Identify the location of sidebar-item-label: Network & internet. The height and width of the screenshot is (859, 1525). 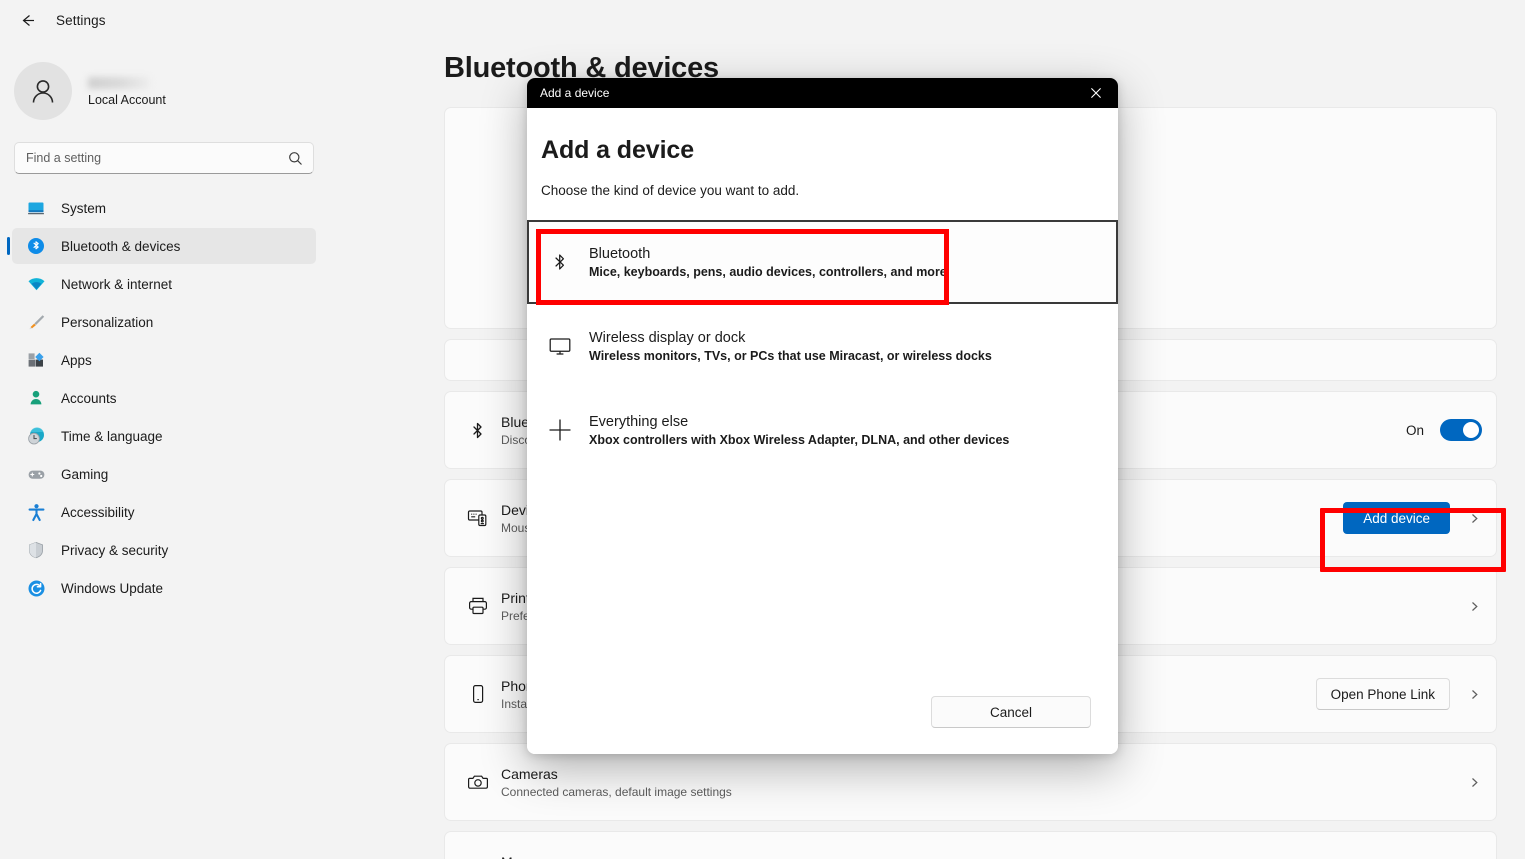
(117, 284).